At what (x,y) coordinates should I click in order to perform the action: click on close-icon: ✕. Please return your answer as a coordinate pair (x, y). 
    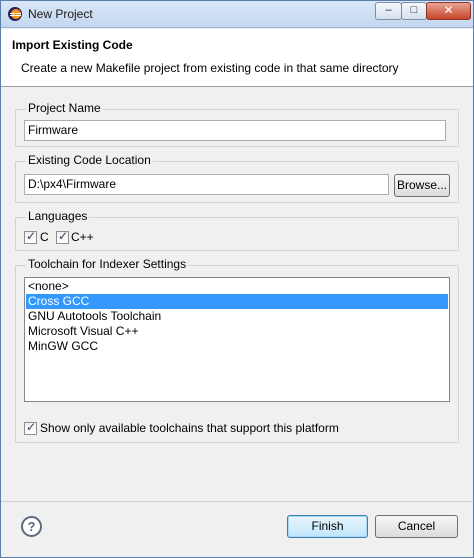
    Looking at the image, I should click on (448, 10).